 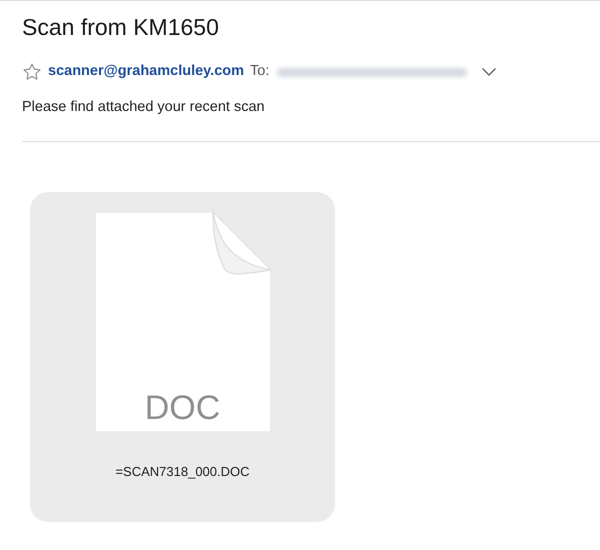 I want to click on document-icon, so click(x=182, y=322).